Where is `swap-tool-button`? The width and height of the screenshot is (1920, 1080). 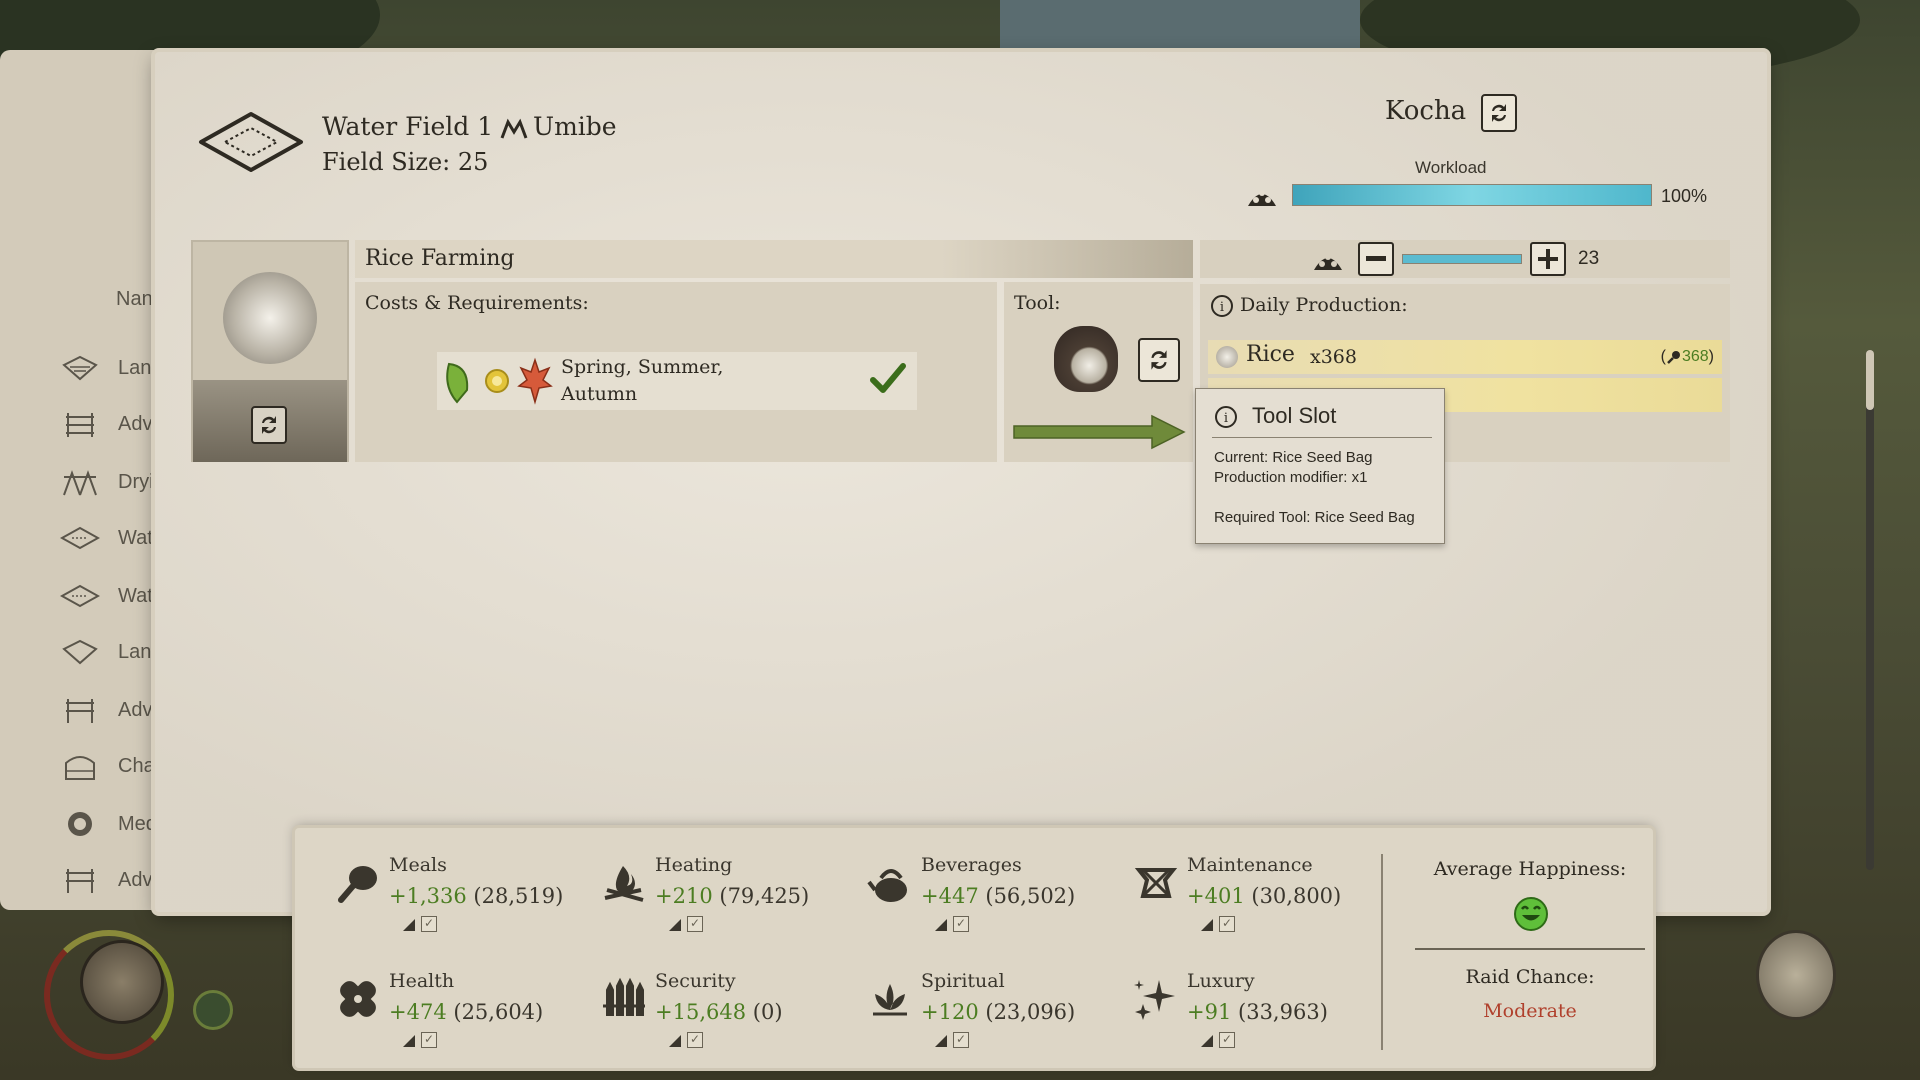
swap-tool-button is located at coordinates (1159, 360).